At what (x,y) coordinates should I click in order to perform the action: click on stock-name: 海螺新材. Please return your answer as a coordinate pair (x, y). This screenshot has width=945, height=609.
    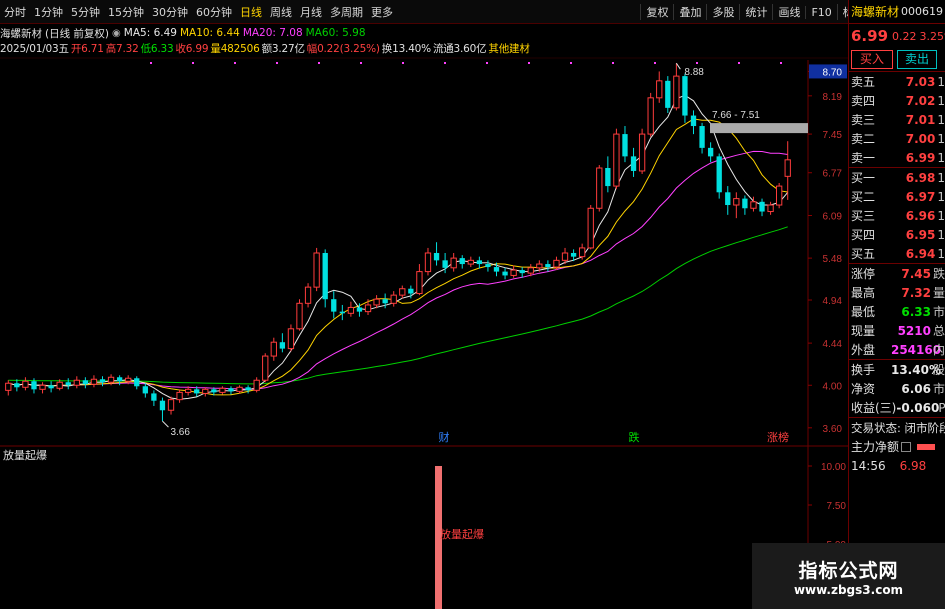
    Looking at the image, I should click on (21, 33).